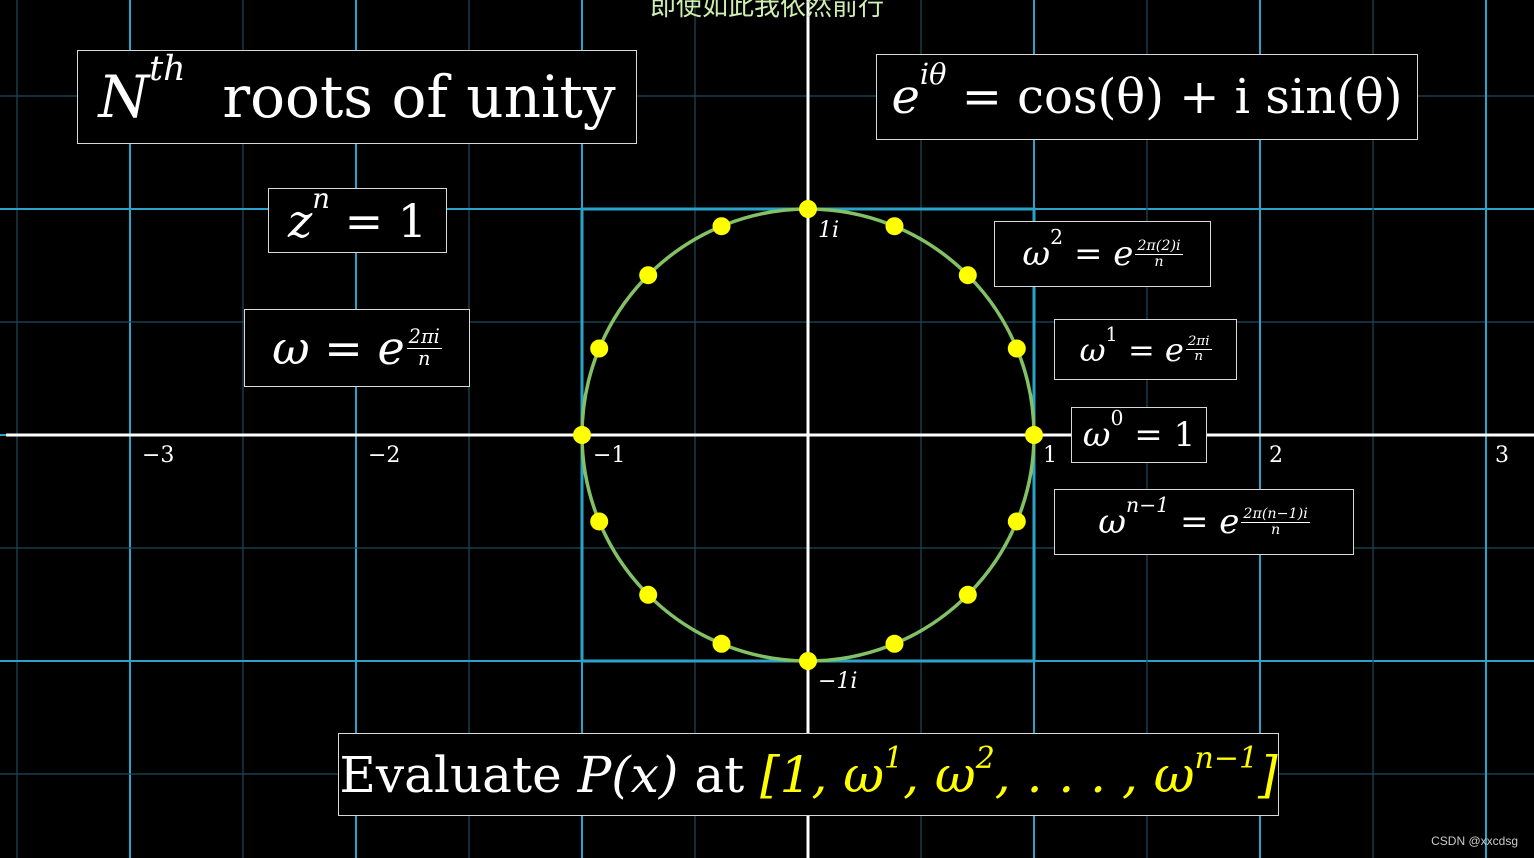 The height and width of the screenshot is (858, 1534). I want to click on omega-definition-box: ω = e 2πi n, so click(357, 348).